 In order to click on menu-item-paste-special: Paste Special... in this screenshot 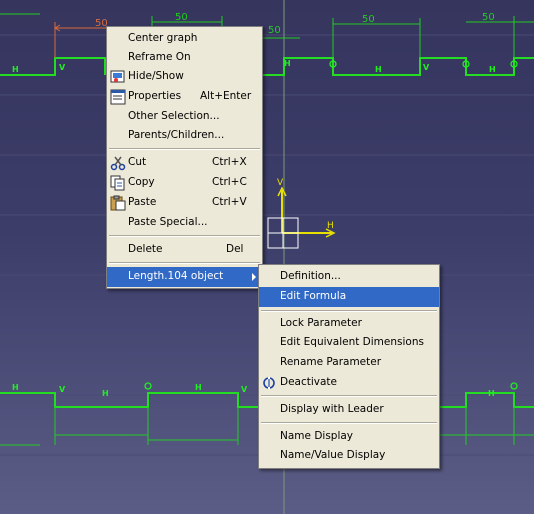, I will do `click(184, 223)`.